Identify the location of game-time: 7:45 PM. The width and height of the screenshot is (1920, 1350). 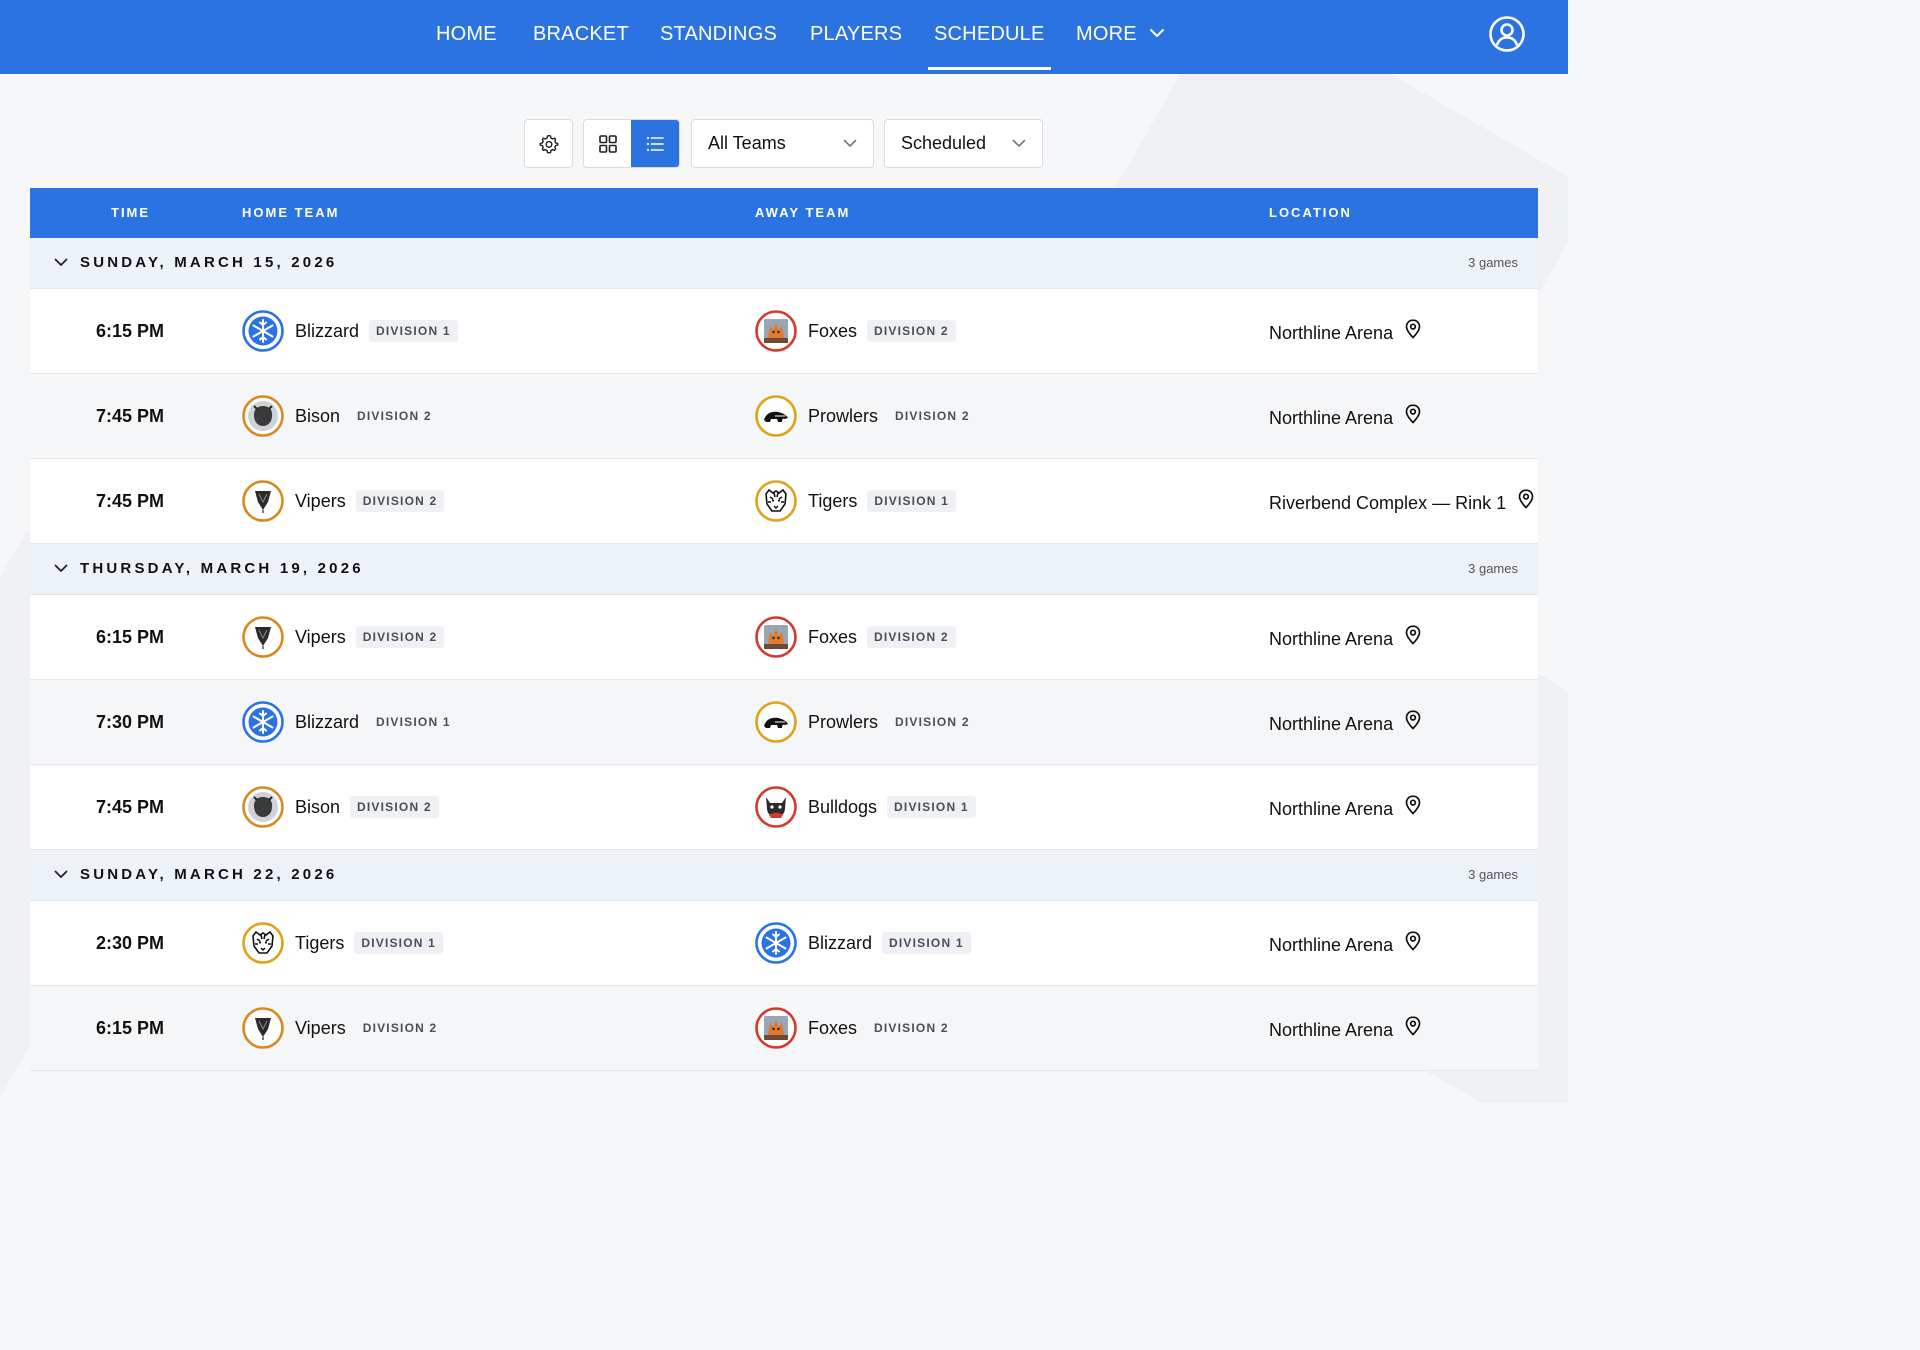
(130, 416).